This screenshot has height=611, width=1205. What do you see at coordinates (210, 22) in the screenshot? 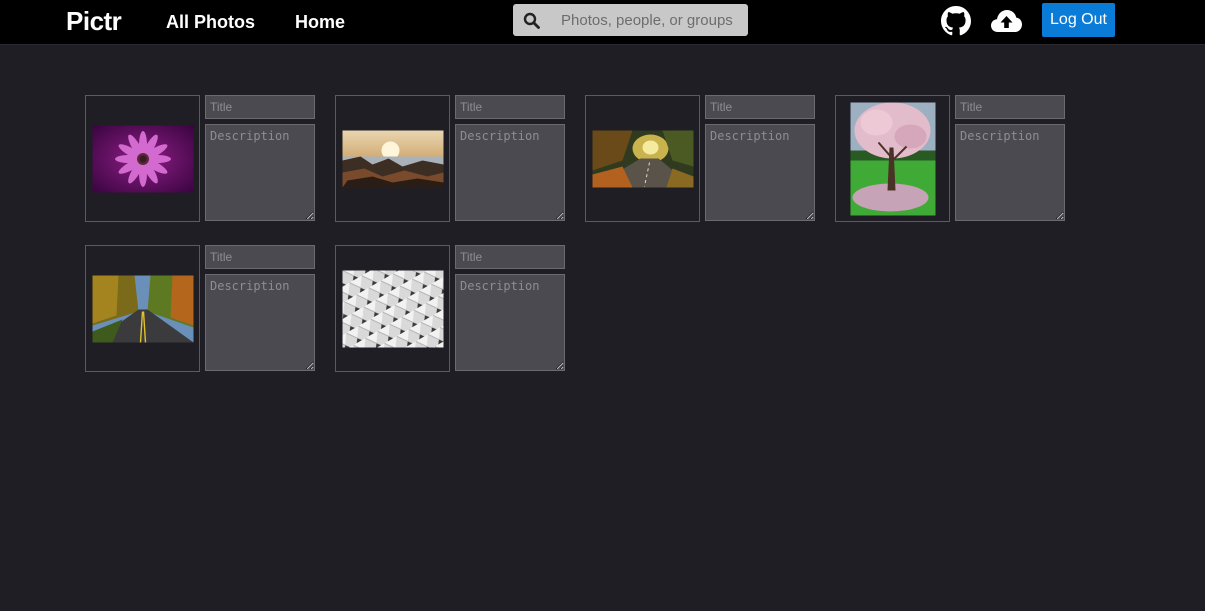
I see `nav-all-photos: All Photos` at bounding box center [210, 22].